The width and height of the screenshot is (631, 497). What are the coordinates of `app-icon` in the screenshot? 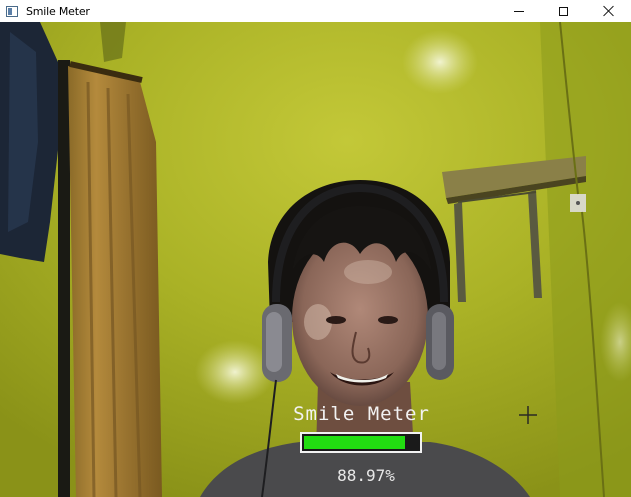 It's located at (12, 11).